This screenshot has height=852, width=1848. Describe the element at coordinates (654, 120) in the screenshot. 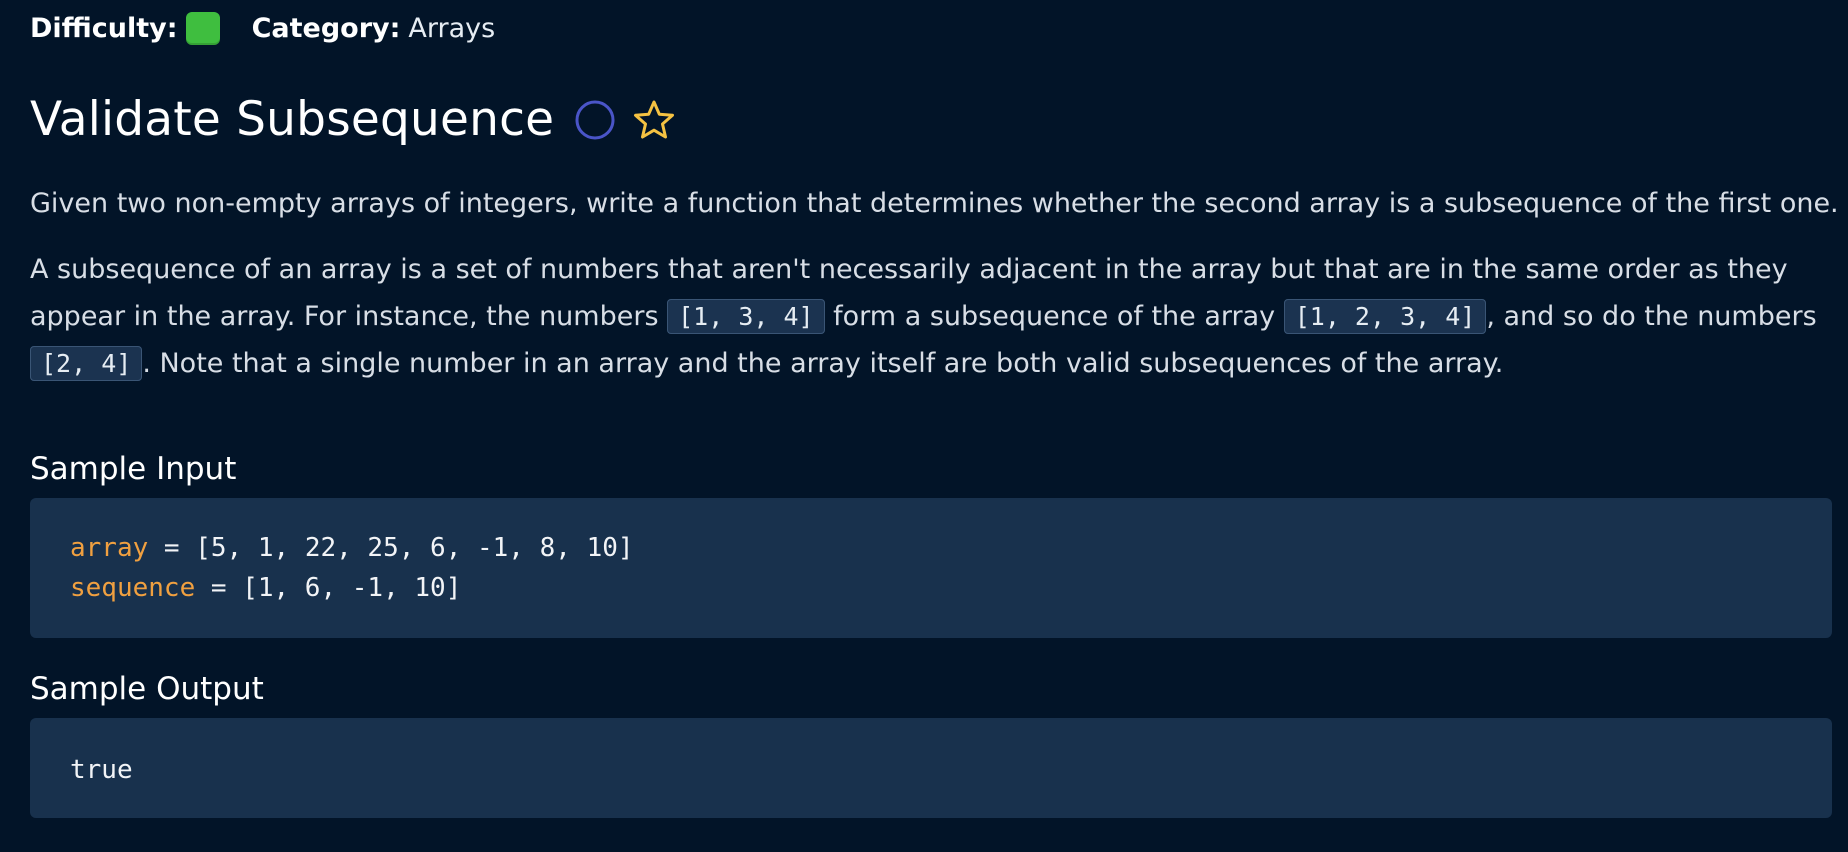

I see `star-outline-icon` at that location.